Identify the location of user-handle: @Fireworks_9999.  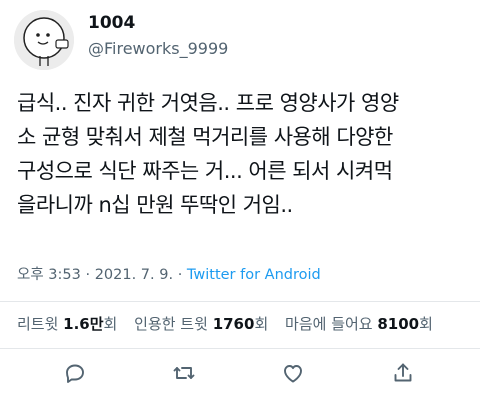
(158, 49).